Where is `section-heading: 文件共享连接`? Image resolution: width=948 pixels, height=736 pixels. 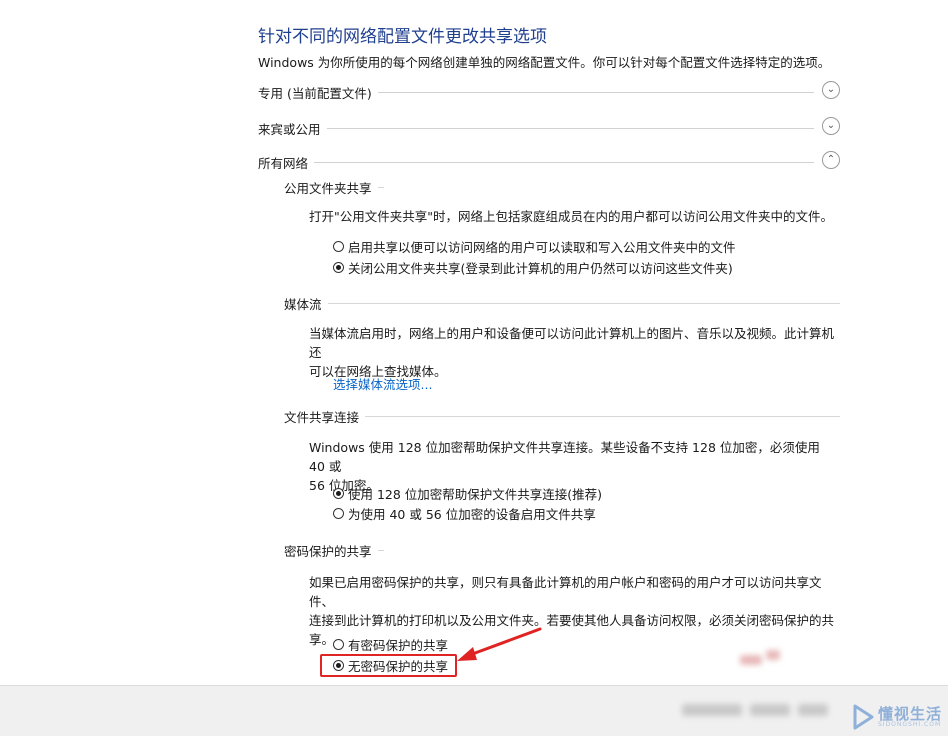 section-heading: 文件共享连接 is located at coordinates (325, 416).